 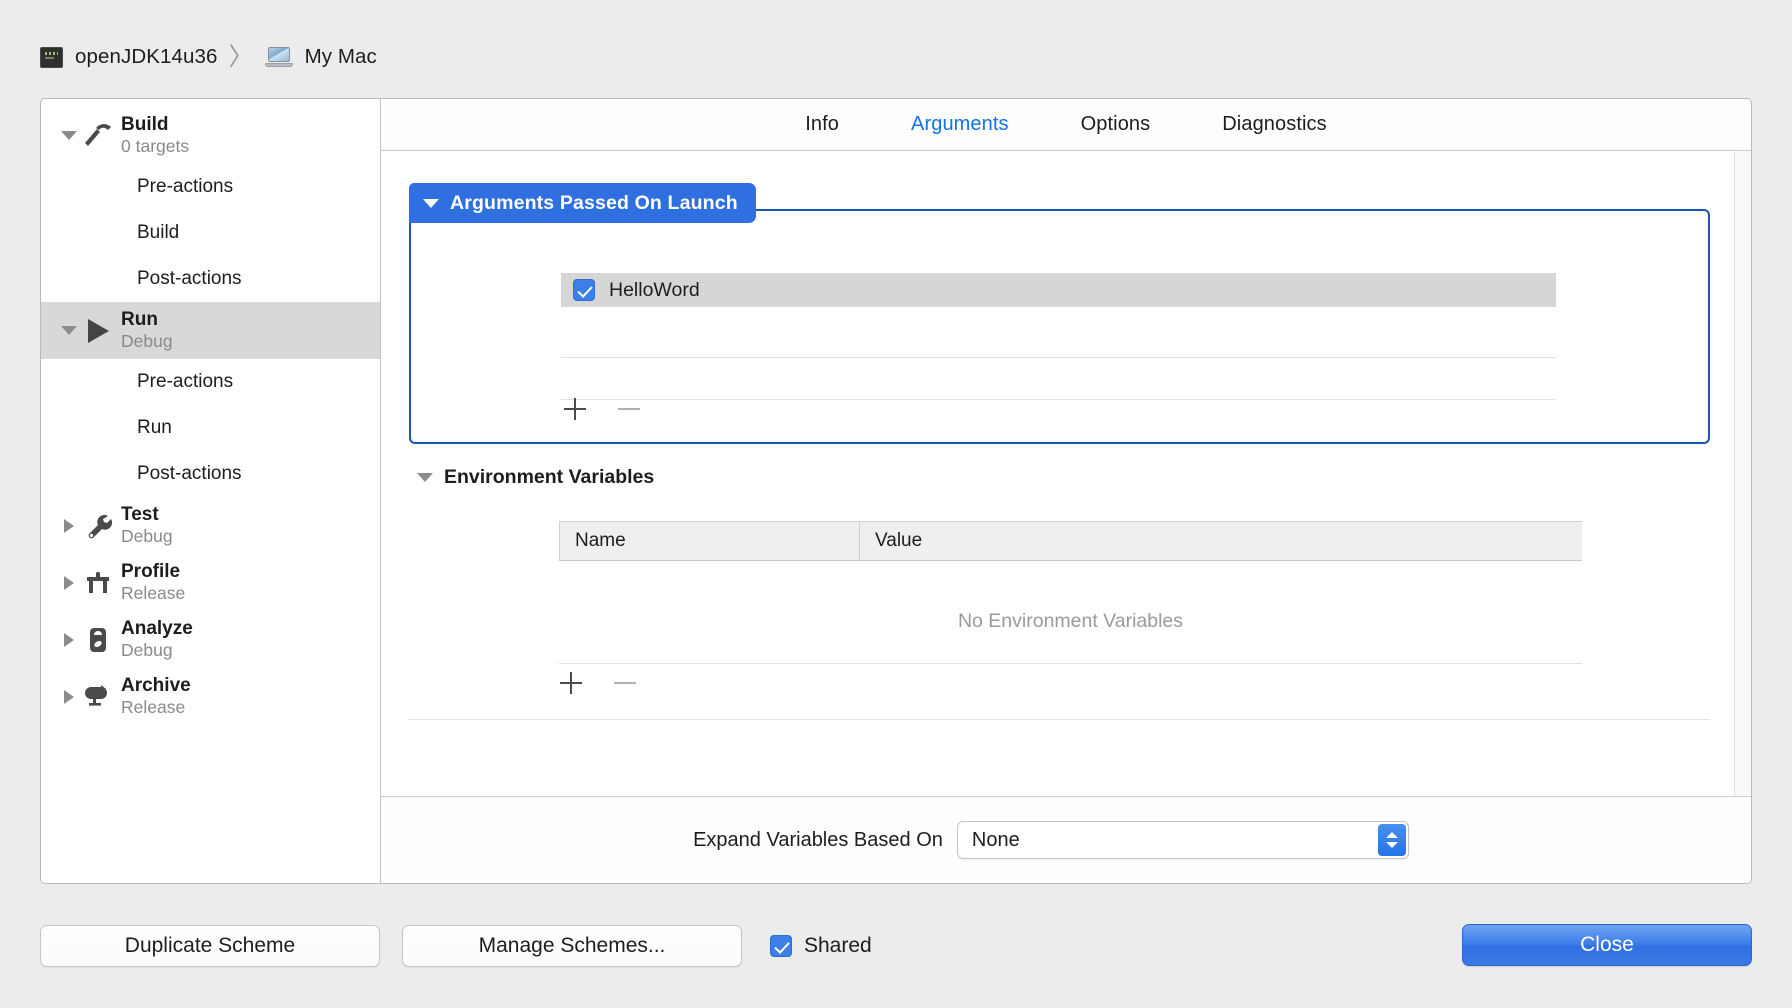 I want to click on archive-icon, so click(x=98, y=697).